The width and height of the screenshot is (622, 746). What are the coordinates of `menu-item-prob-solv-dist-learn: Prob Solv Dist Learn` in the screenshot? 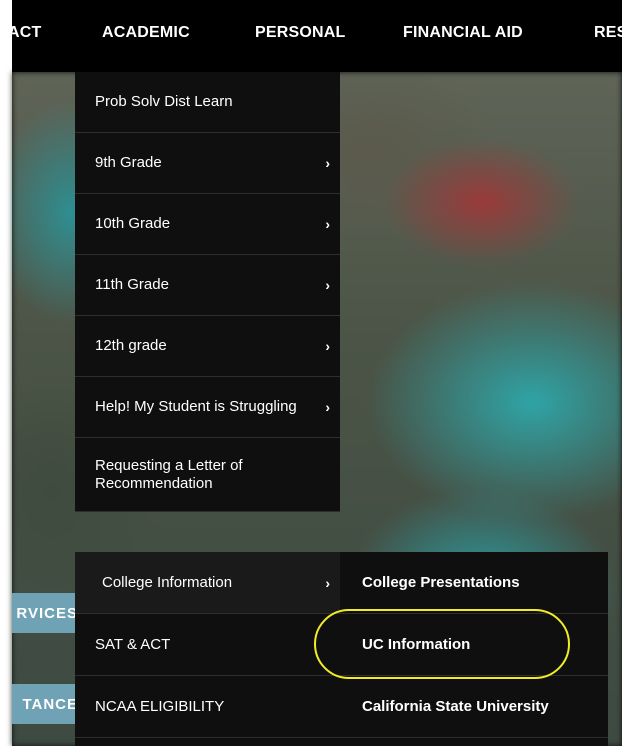 It's located at (207, 102).